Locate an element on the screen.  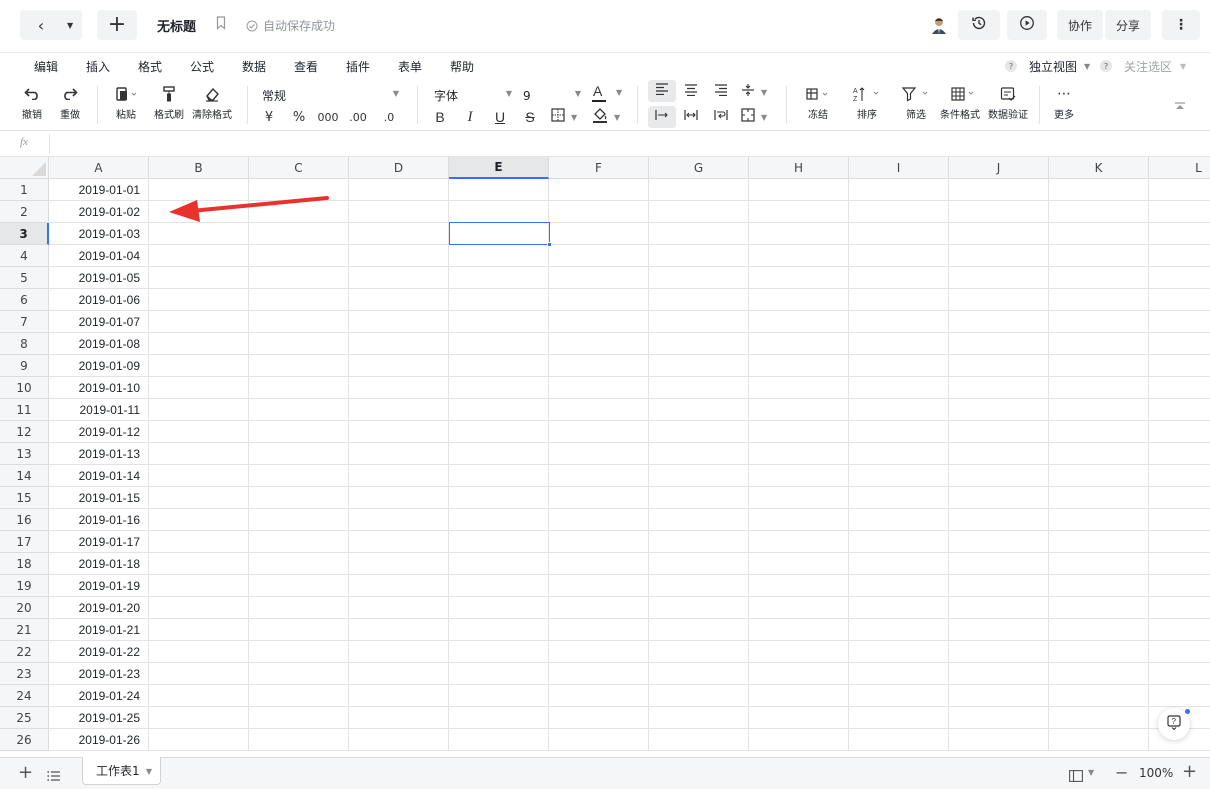
menu-view: 查看 is located at coordinates (306, 66).